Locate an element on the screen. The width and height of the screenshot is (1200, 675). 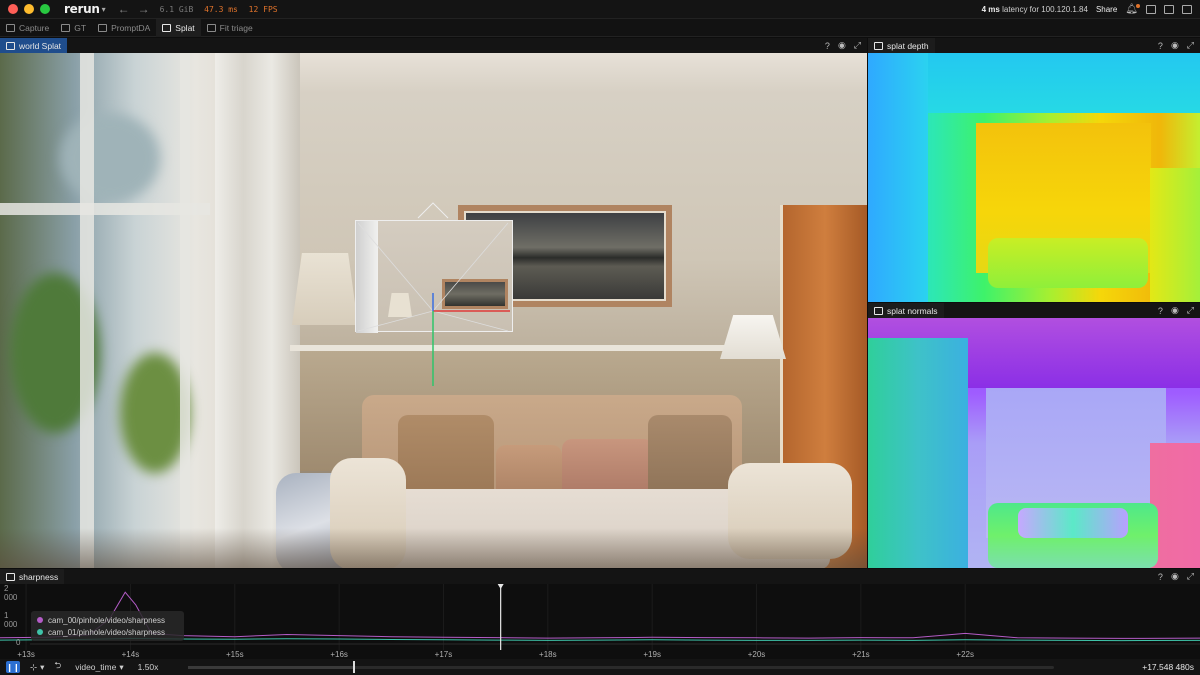
normals-cushions is located at coordinates (1073, 523).